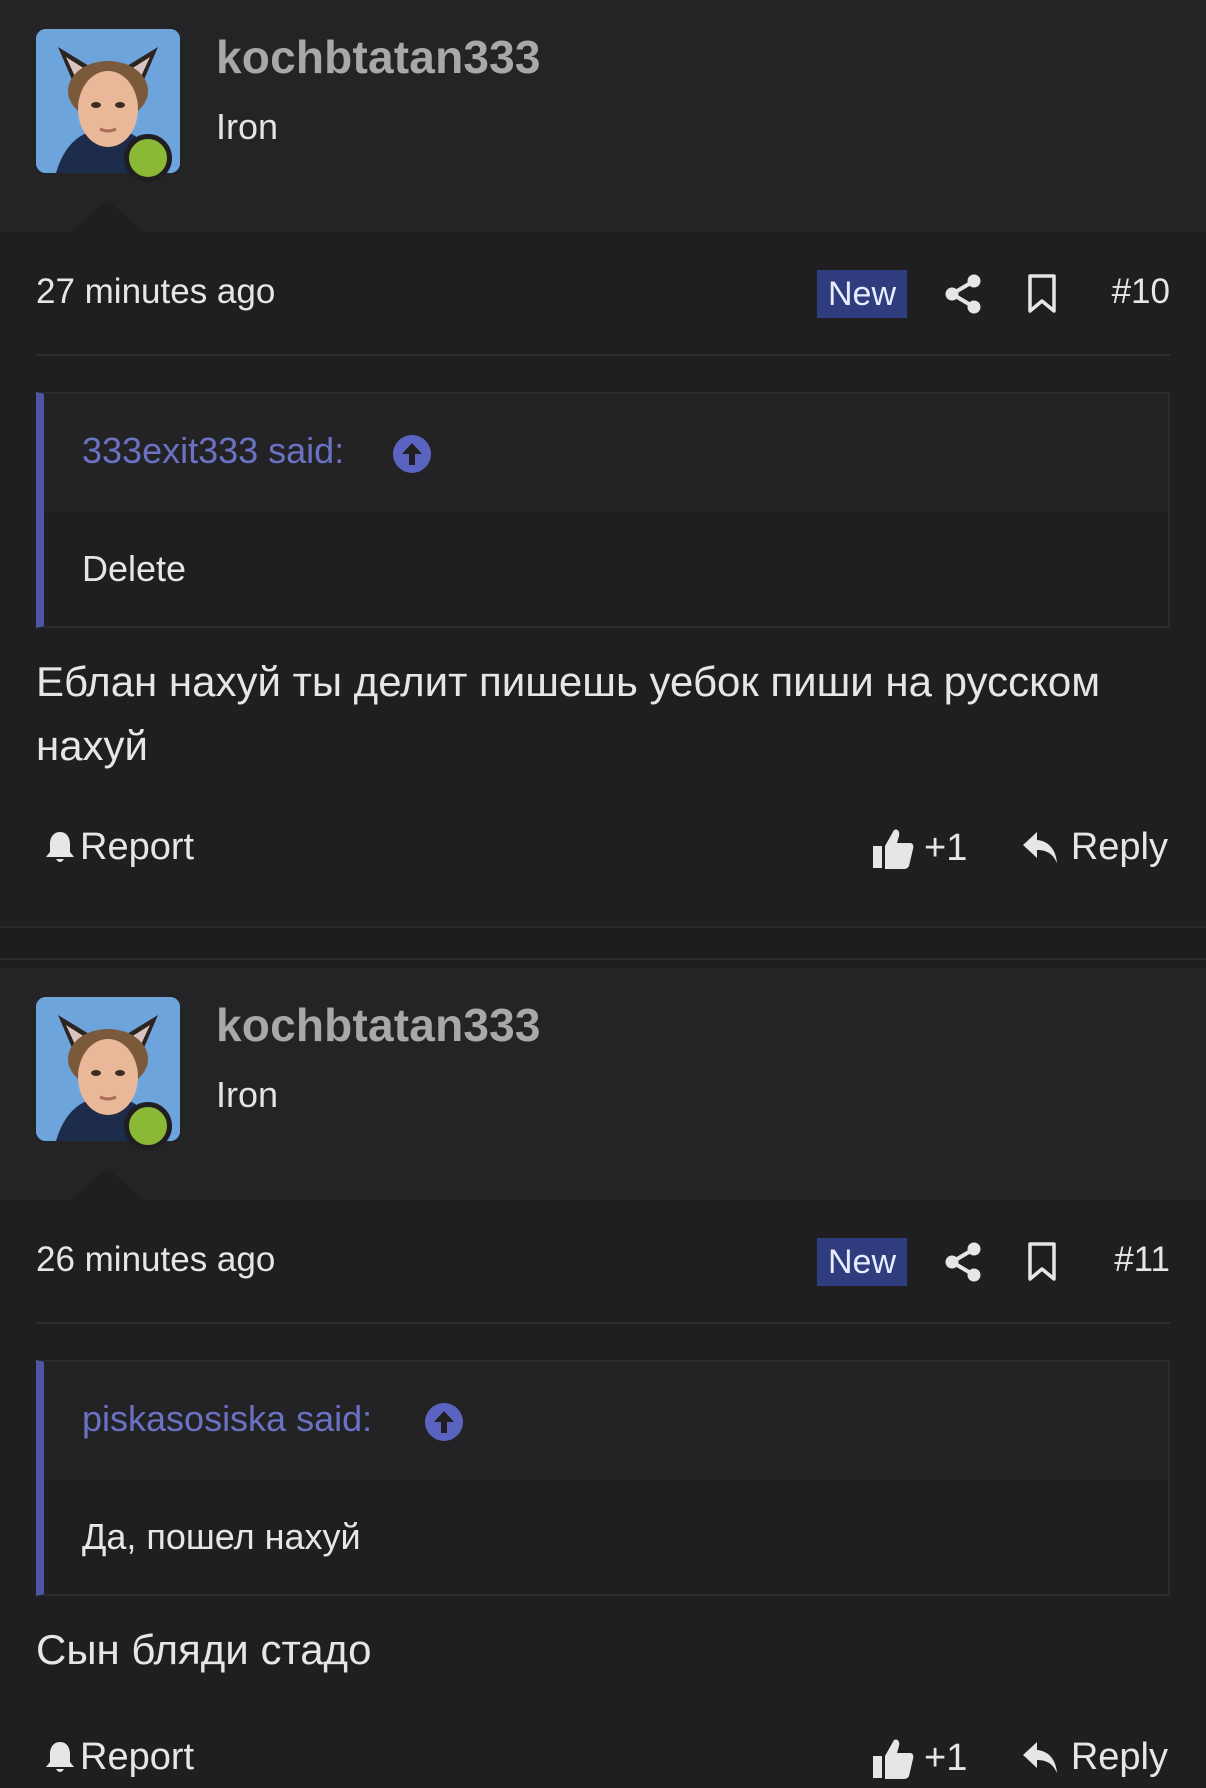 The width and height of the screenshot is (1206, 1788). Describe the element at coordinates (1141, 292) in the screenshot. I see `post-number: #10` at that location.